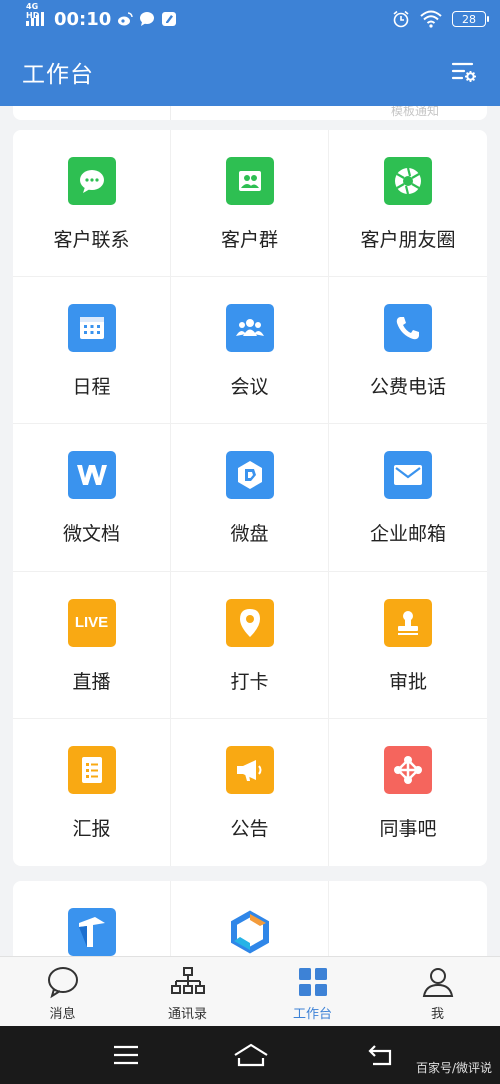  Describe the element at coordinates (249, 828) in the screenshot. I see `app-label: 公告` at that location.